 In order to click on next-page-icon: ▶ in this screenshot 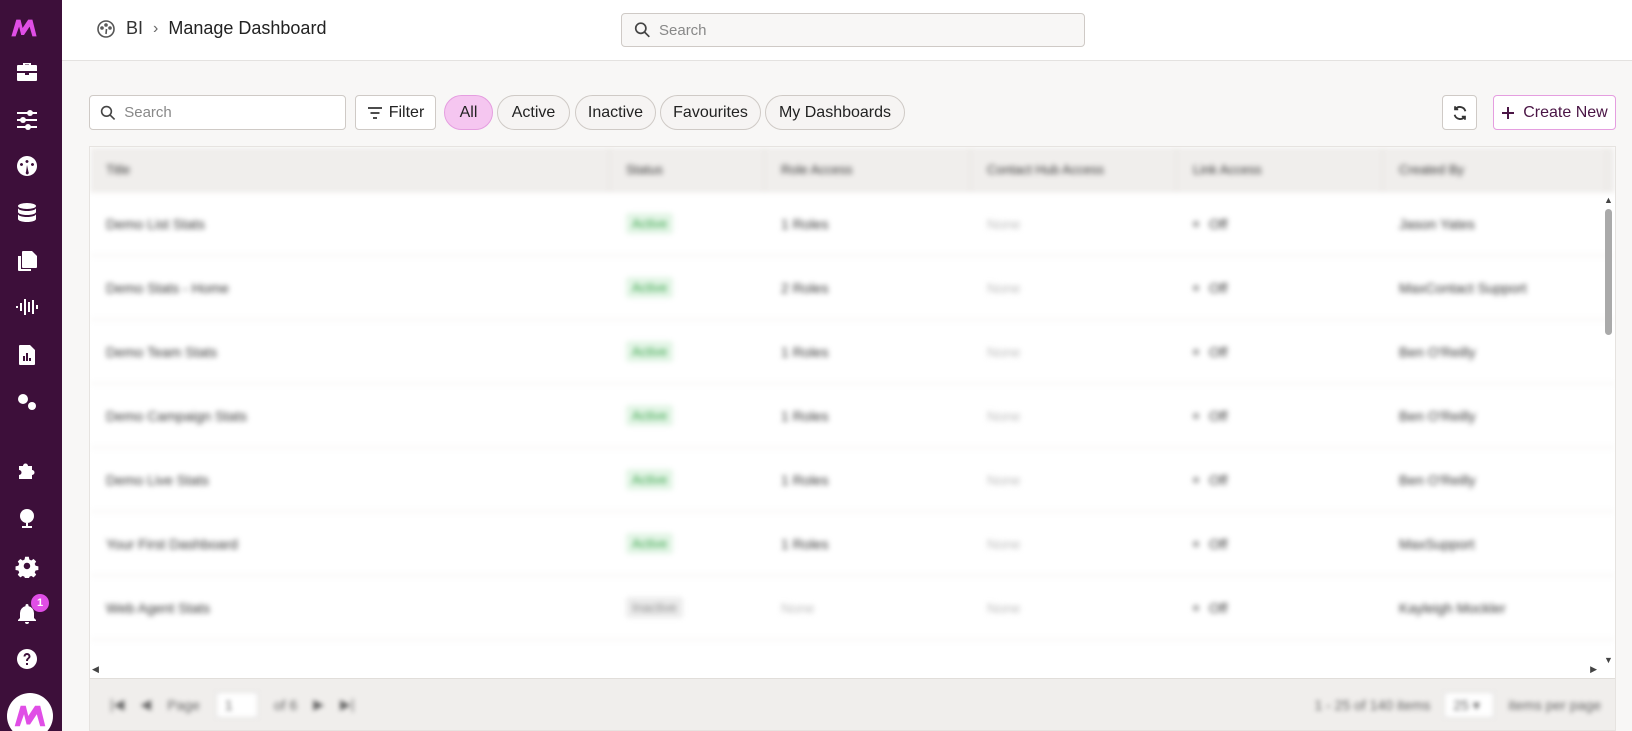, I will do `click(318, 704)`.